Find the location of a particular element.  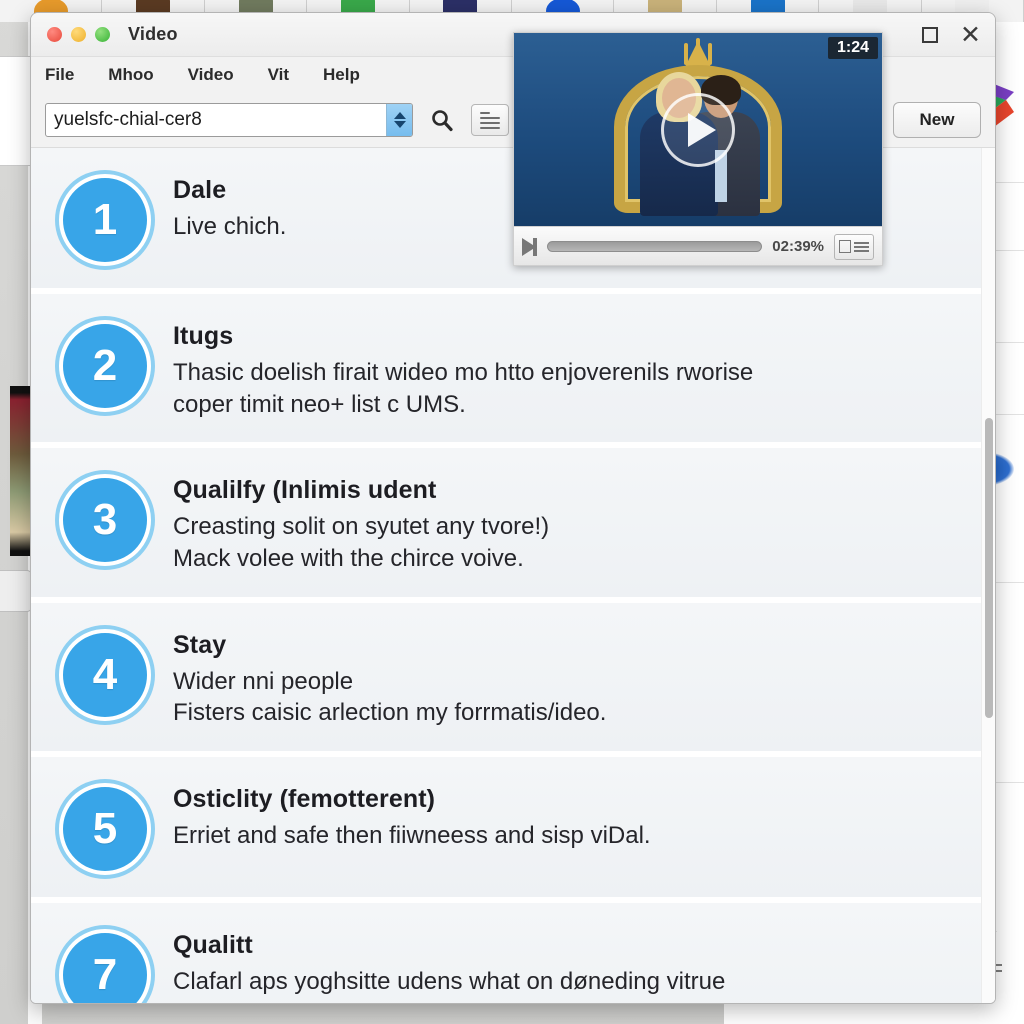

list-item-number-badge: 1 is located at coordinates (105, 220).